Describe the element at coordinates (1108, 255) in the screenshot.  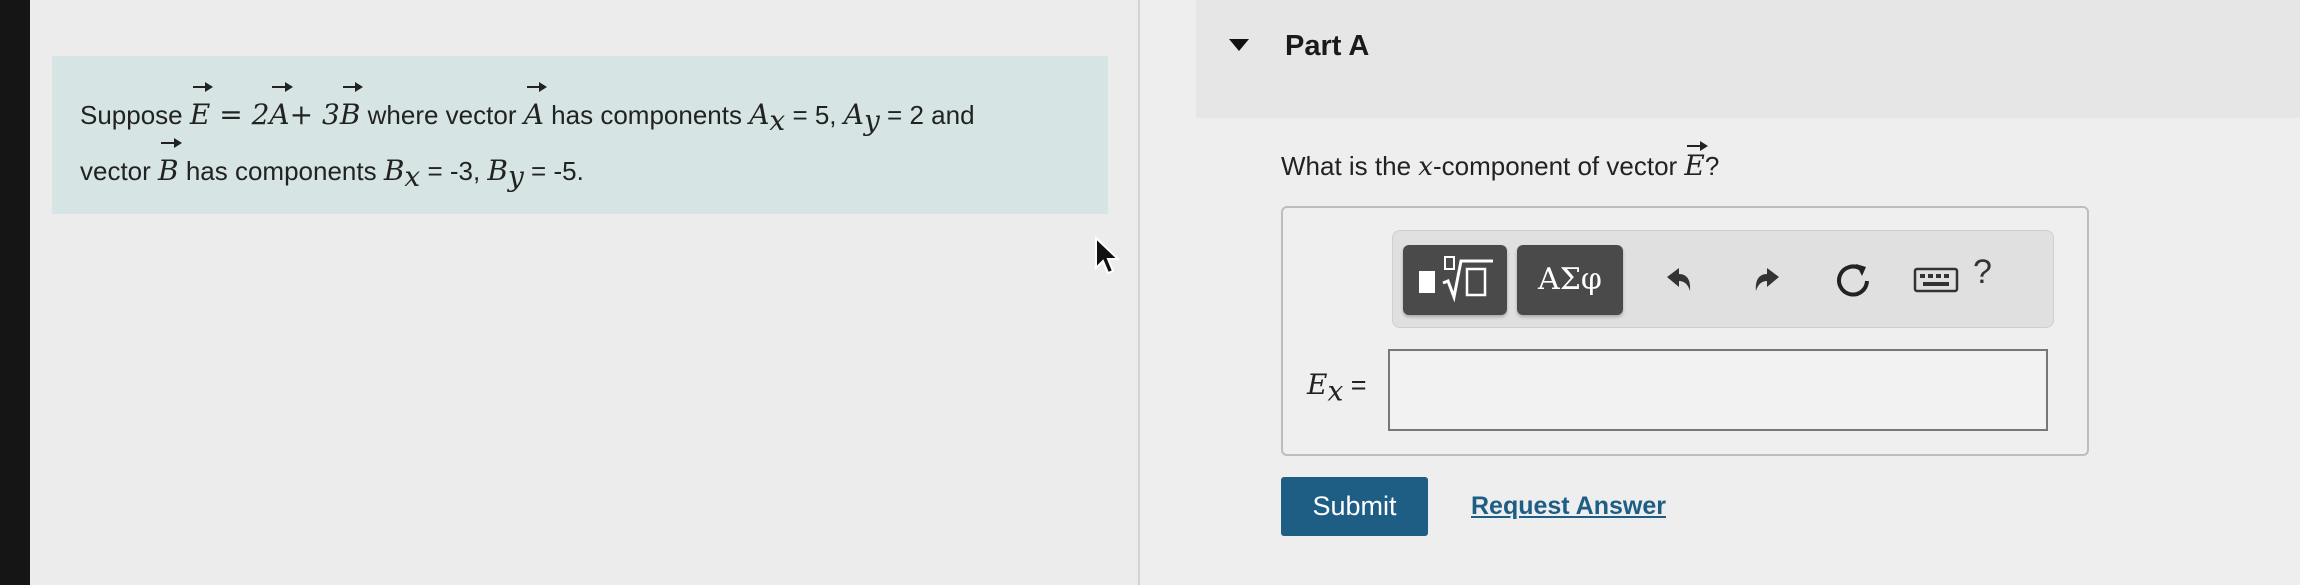
I see `mouse-cursor-icon` at that location.